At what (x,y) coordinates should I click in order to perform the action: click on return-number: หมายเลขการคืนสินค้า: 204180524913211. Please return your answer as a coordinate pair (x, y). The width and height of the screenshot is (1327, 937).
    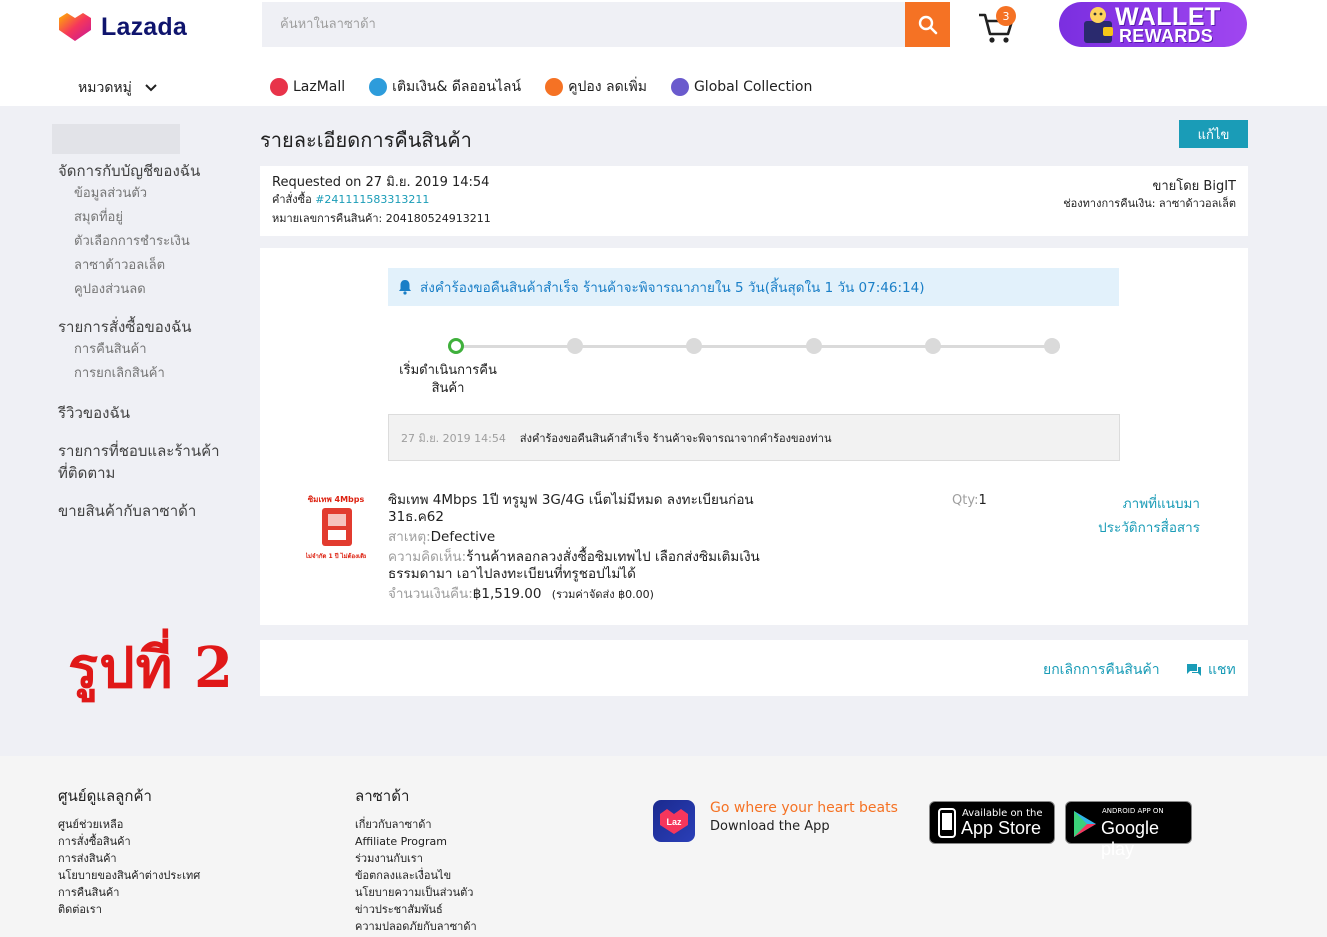
    Looking at the image, I should click on (381, 218).